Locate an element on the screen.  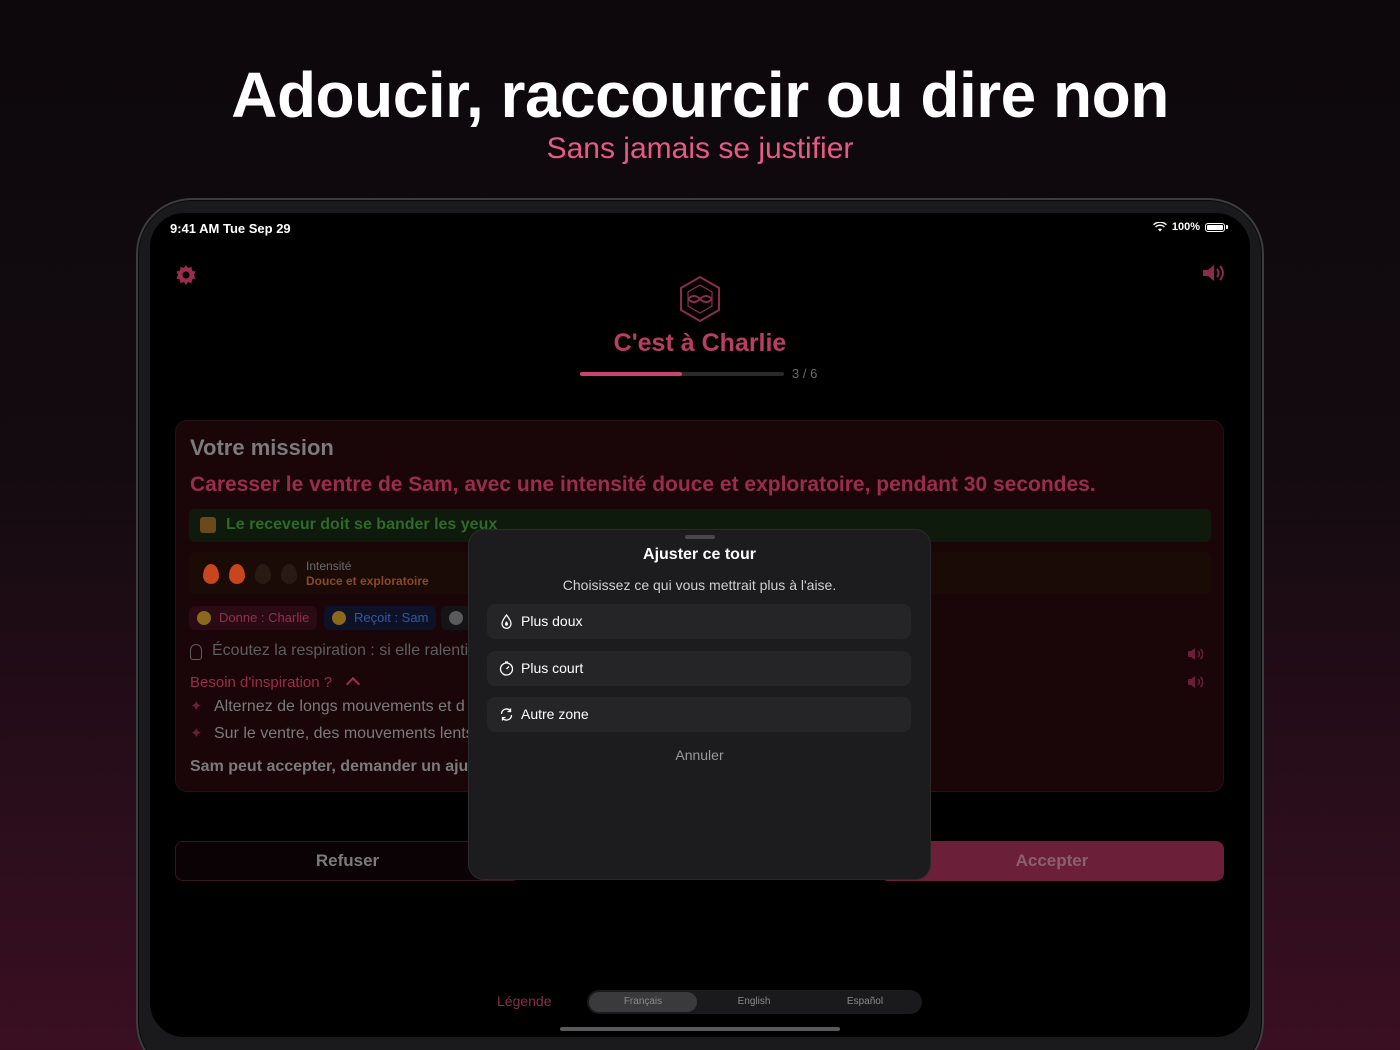
inspiration-item: ✦ Alternez de longs mouvements et d is located at coordinates (327, 706).